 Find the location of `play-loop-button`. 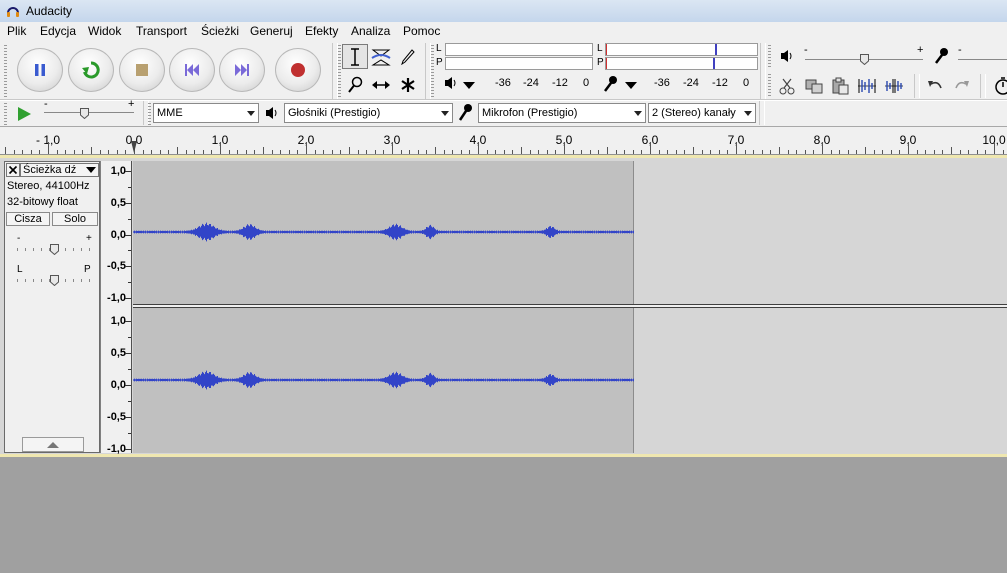

play-loop-button is located at coordinates (91, 70).